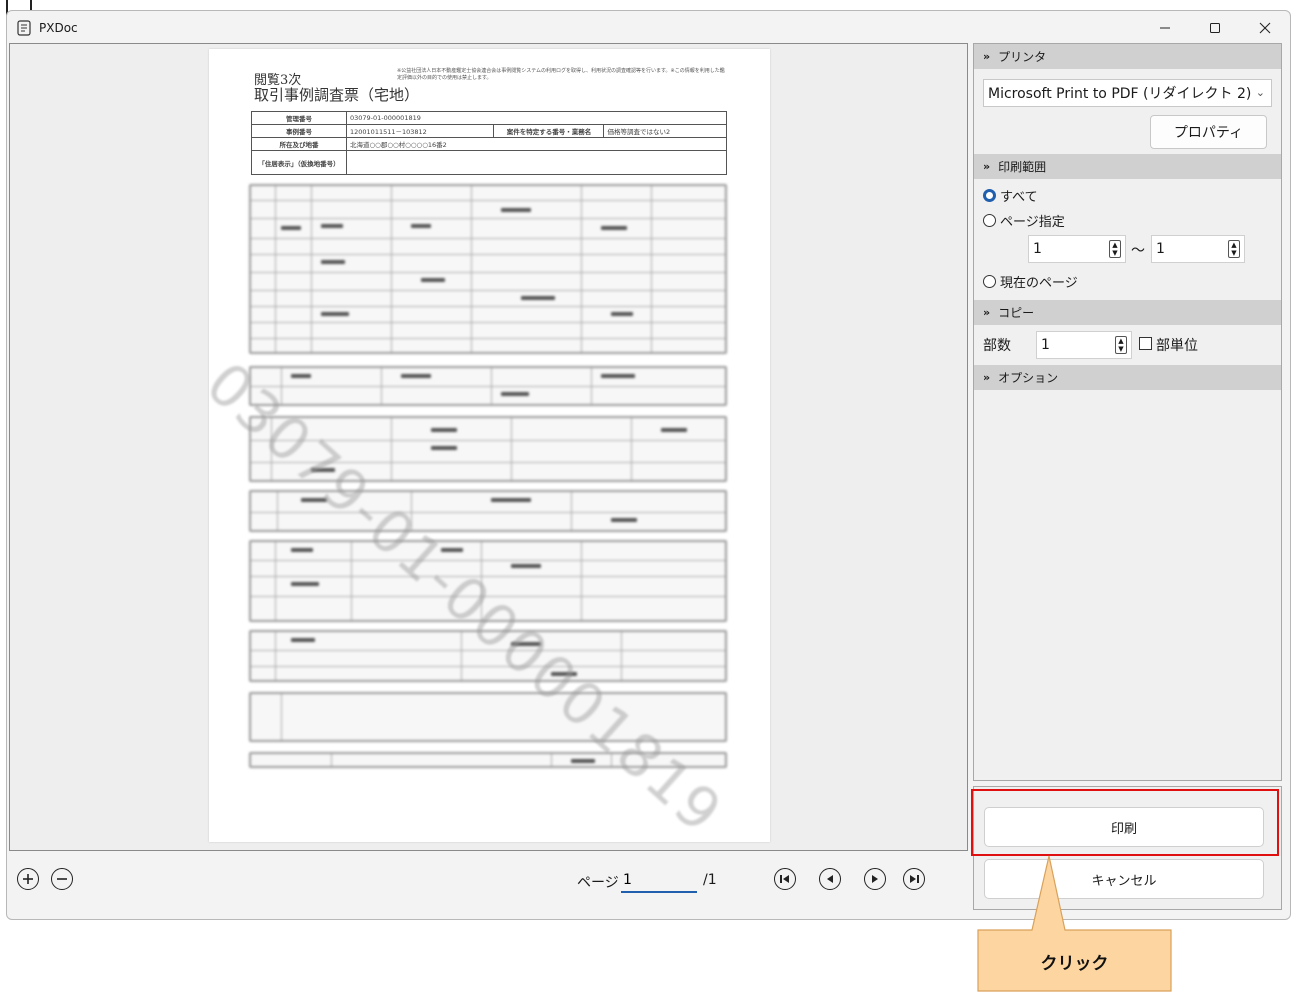  What do you see at coordinates (665, 131) in the screenshot?
I see `table-cell-value: 価格等調査ではない2` at bounding box center [665, 131].